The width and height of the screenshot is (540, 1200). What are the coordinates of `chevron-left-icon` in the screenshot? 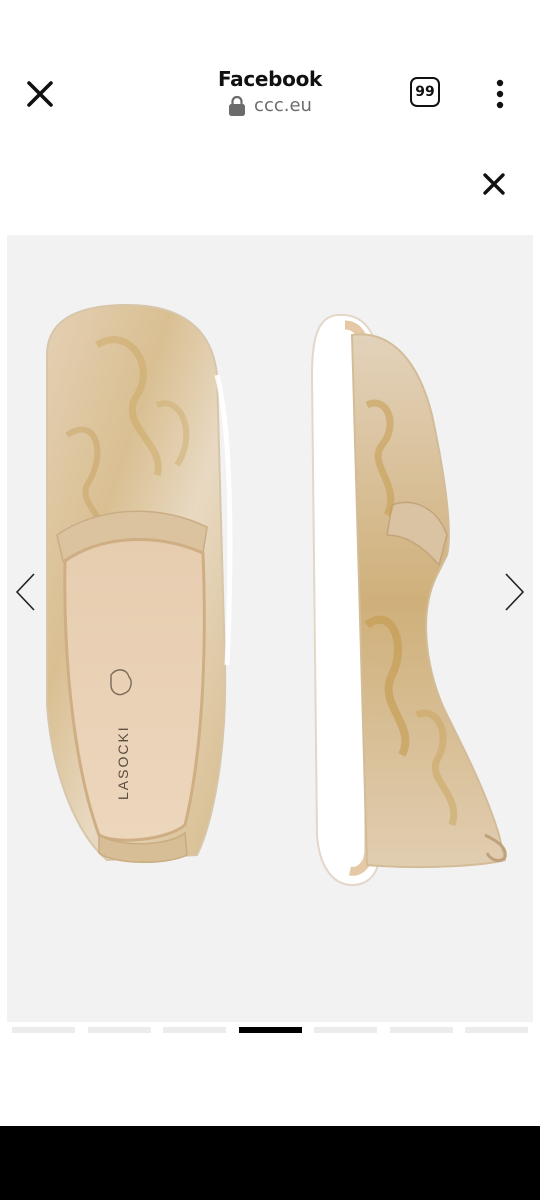 It's located at (25, 592).